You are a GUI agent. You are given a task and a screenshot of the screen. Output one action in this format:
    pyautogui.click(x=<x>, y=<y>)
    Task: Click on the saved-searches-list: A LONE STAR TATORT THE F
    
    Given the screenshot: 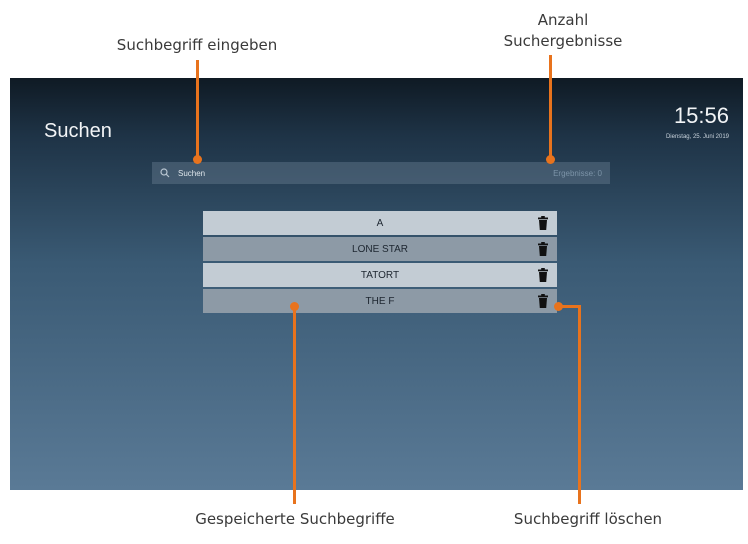 What is the action you would take?
    pyautogui.click(x=380, y=263)
    